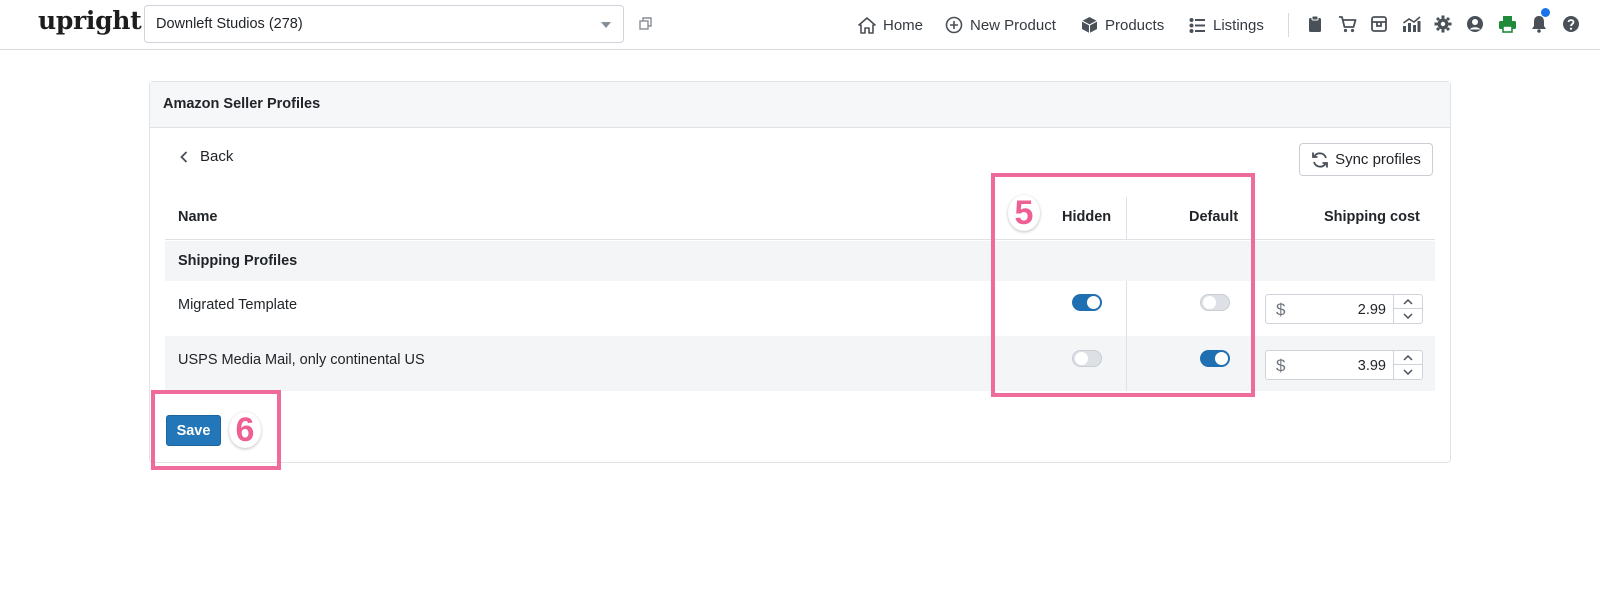  Describe the element at coordinates (1378, 159) in the screenshot. I see `sync-profiles-label: Sync profiles` at that location.